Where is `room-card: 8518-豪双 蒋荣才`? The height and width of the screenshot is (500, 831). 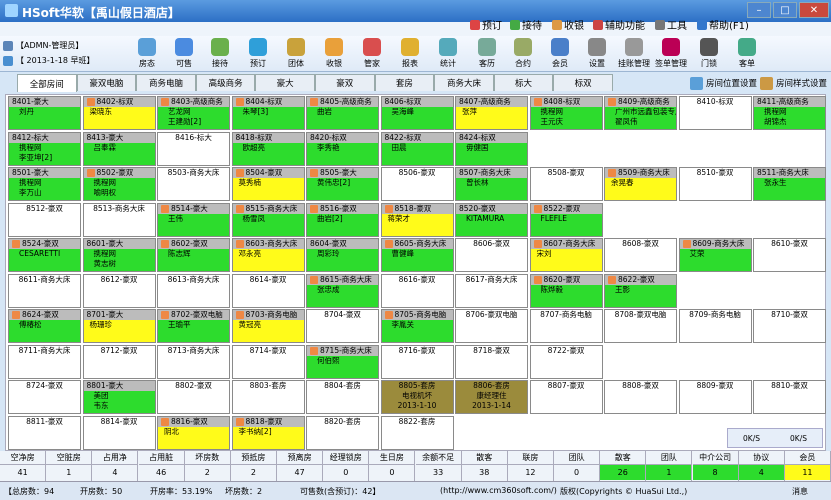
room-card: 8518-豪双 蒋荣才 is located at coordinates (417, 219).